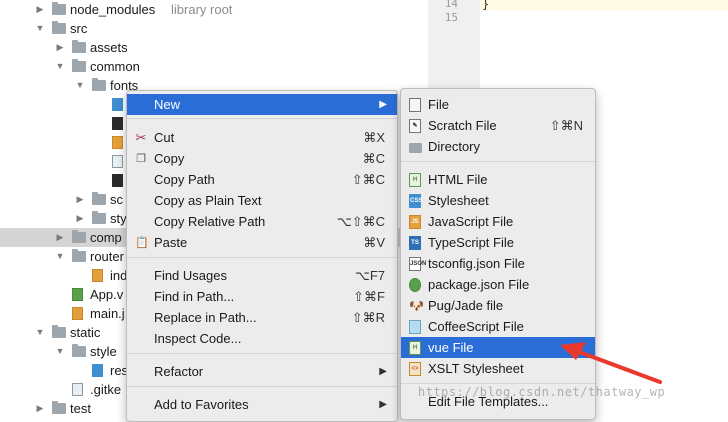  I want to click on paste-icon: 📋, so click(142, 243).